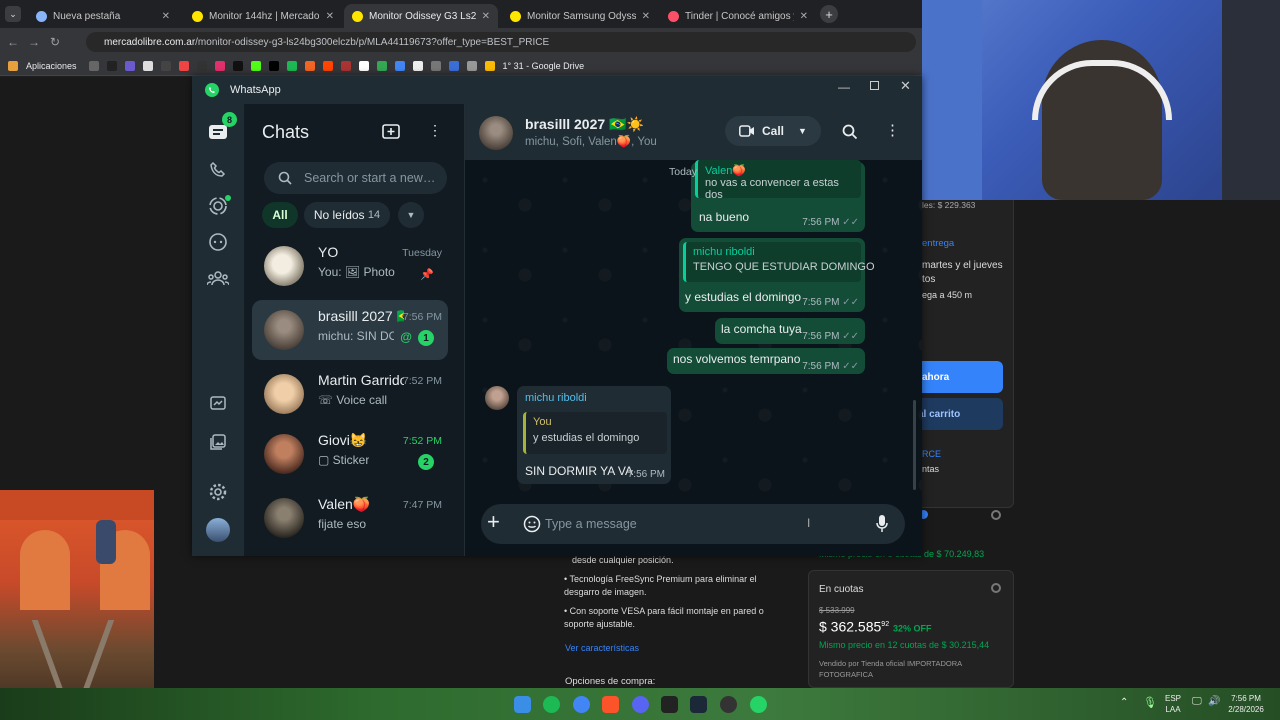  I want to click on network-icon: 🖵, so click(1197, 701).